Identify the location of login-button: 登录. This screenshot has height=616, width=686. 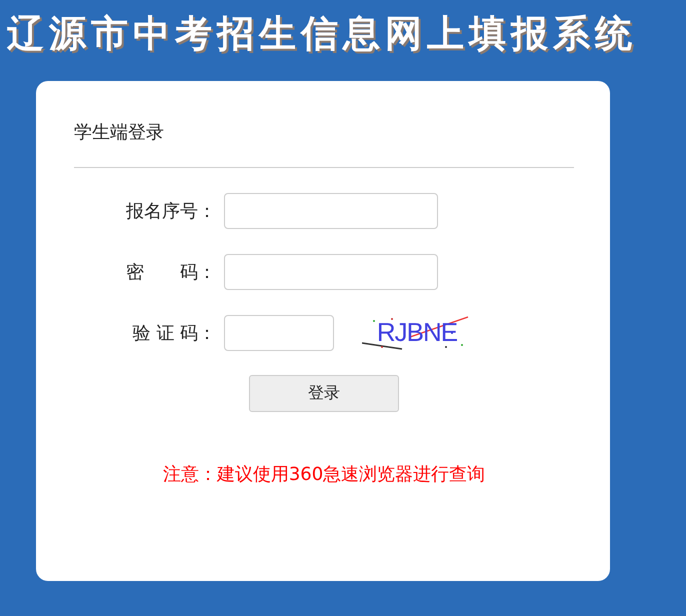
(324, 393).